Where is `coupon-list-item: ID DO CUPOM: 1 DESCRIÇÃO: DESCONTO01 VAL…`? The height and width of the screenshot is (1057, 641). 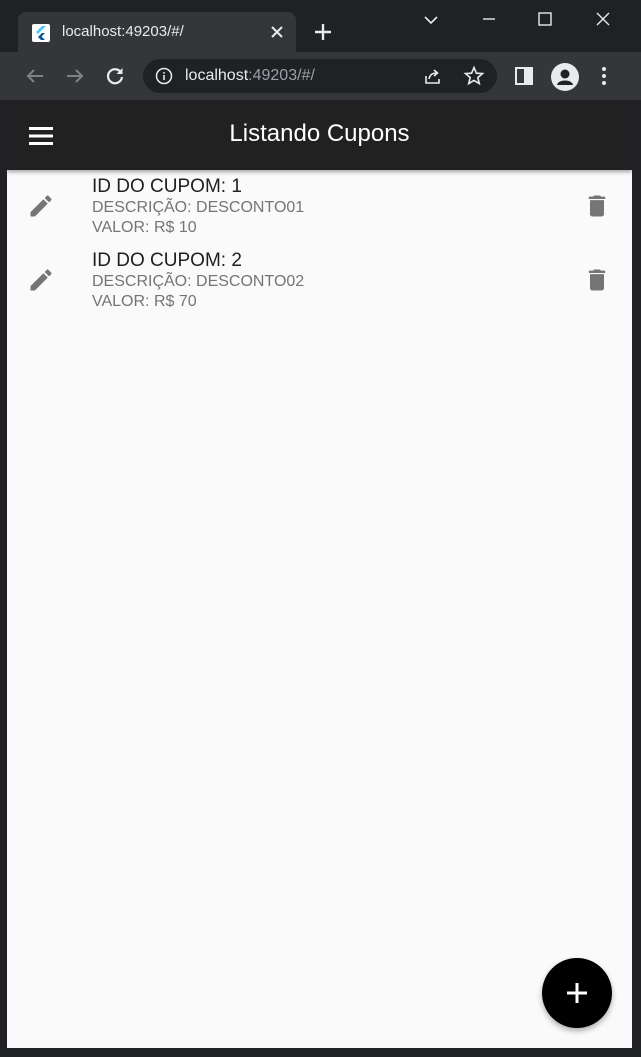
coupon-list-item: ID DO CUPOM: 1 DESCRIÇÃO: DESCONTO01 VAL… is located at coordinates (319, 207).